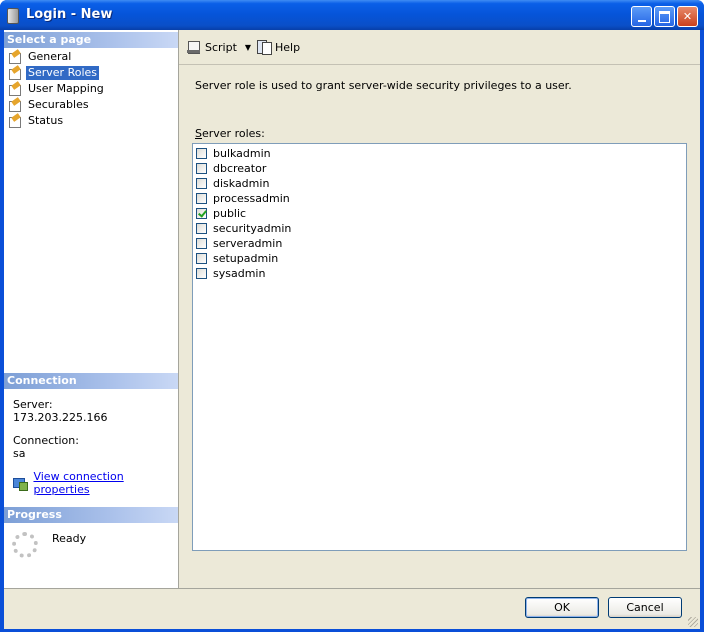 This screenshot has width=704, height=632. What do you see at coordinates (60, 417) in the screenshot?
I see `server-value: 173.203.225.166` at bounding box center [60, 417].